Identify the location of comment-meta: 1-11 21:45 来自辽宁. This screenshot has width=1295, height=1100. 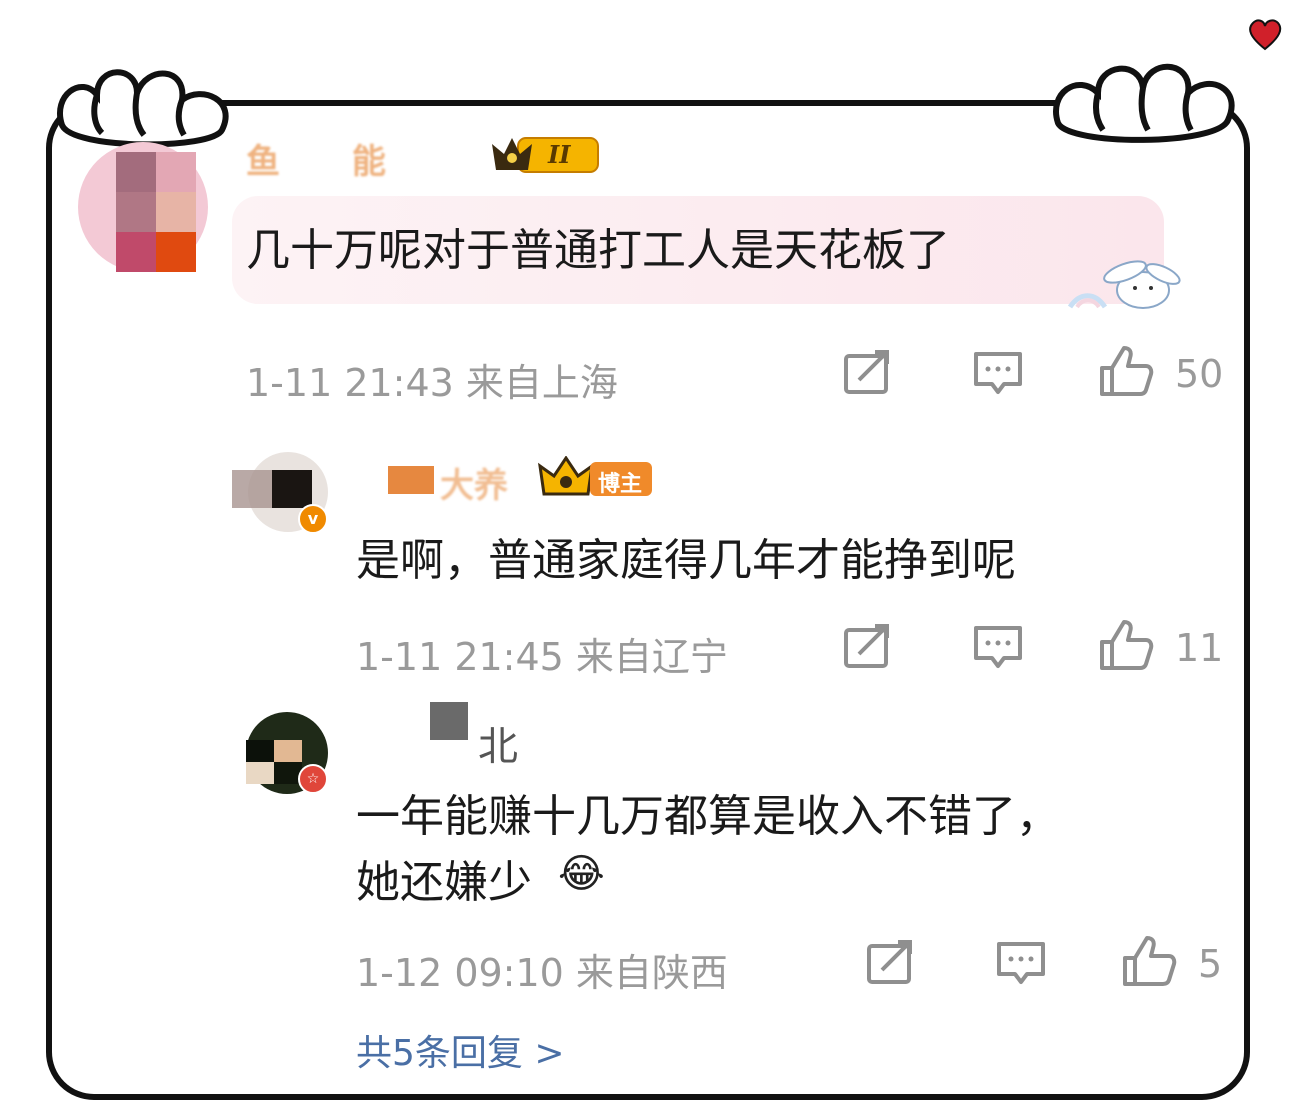
(542, 657).